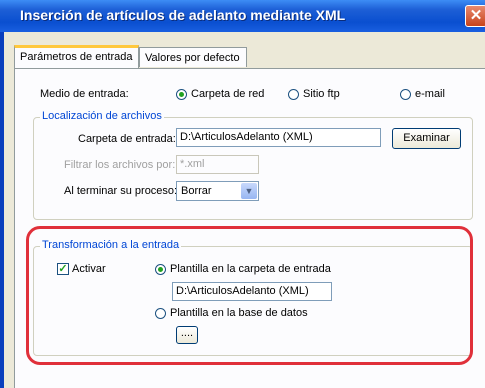 The height and width of the screenshot is (388, 485). What do you see at coordinates (196, 191) in the screenshot?
I see `al-terminar-value: Borrar` at bounding box center [196, 191].